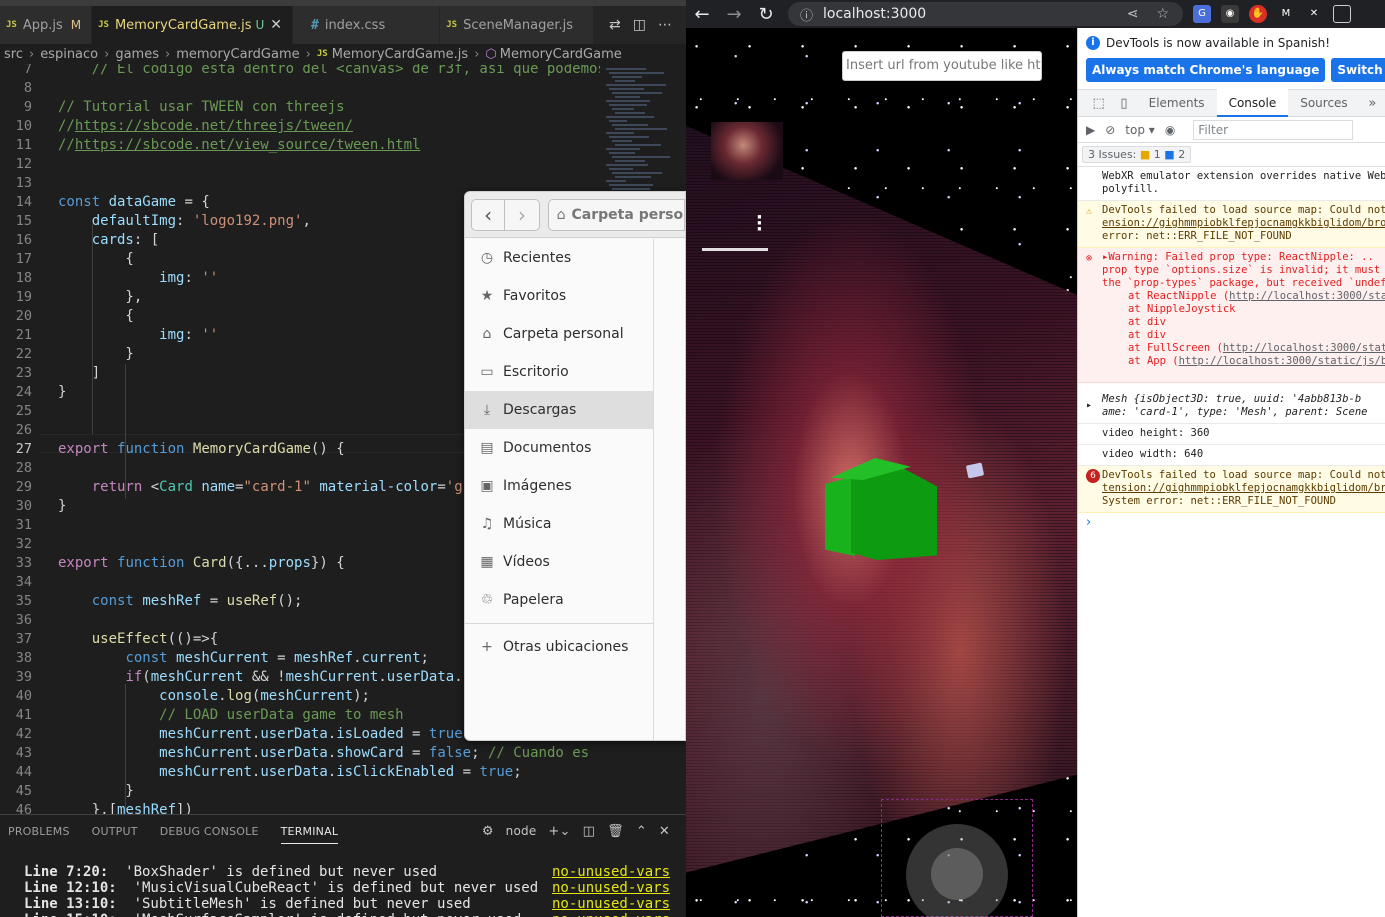  Describe the element at coordinates (766, 14) in the screenshot. I see `reload-icon: ↻` at that location.